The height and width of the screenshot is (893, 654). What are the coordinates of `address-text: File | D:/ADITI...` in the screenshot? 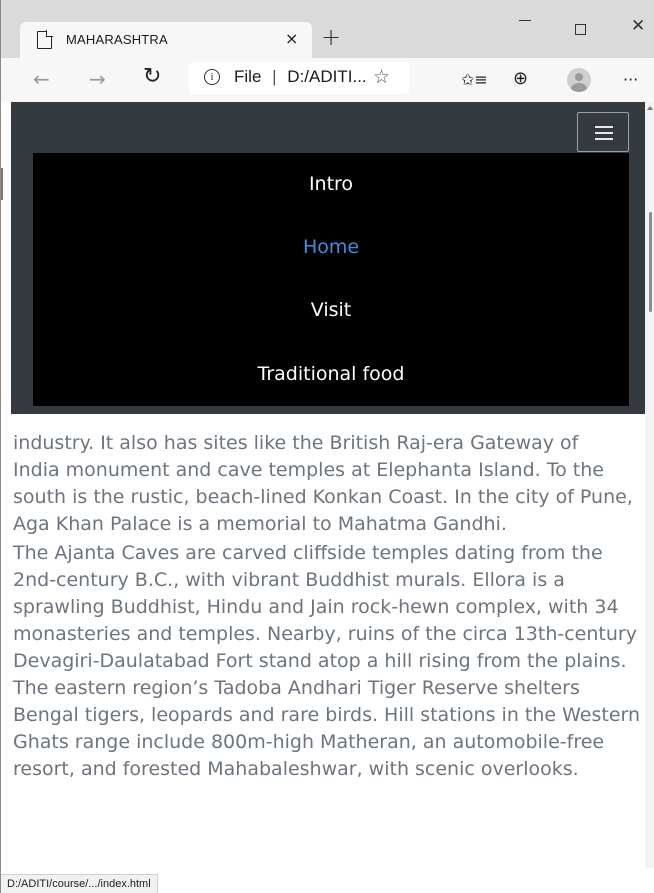 It's located at (300, 77).